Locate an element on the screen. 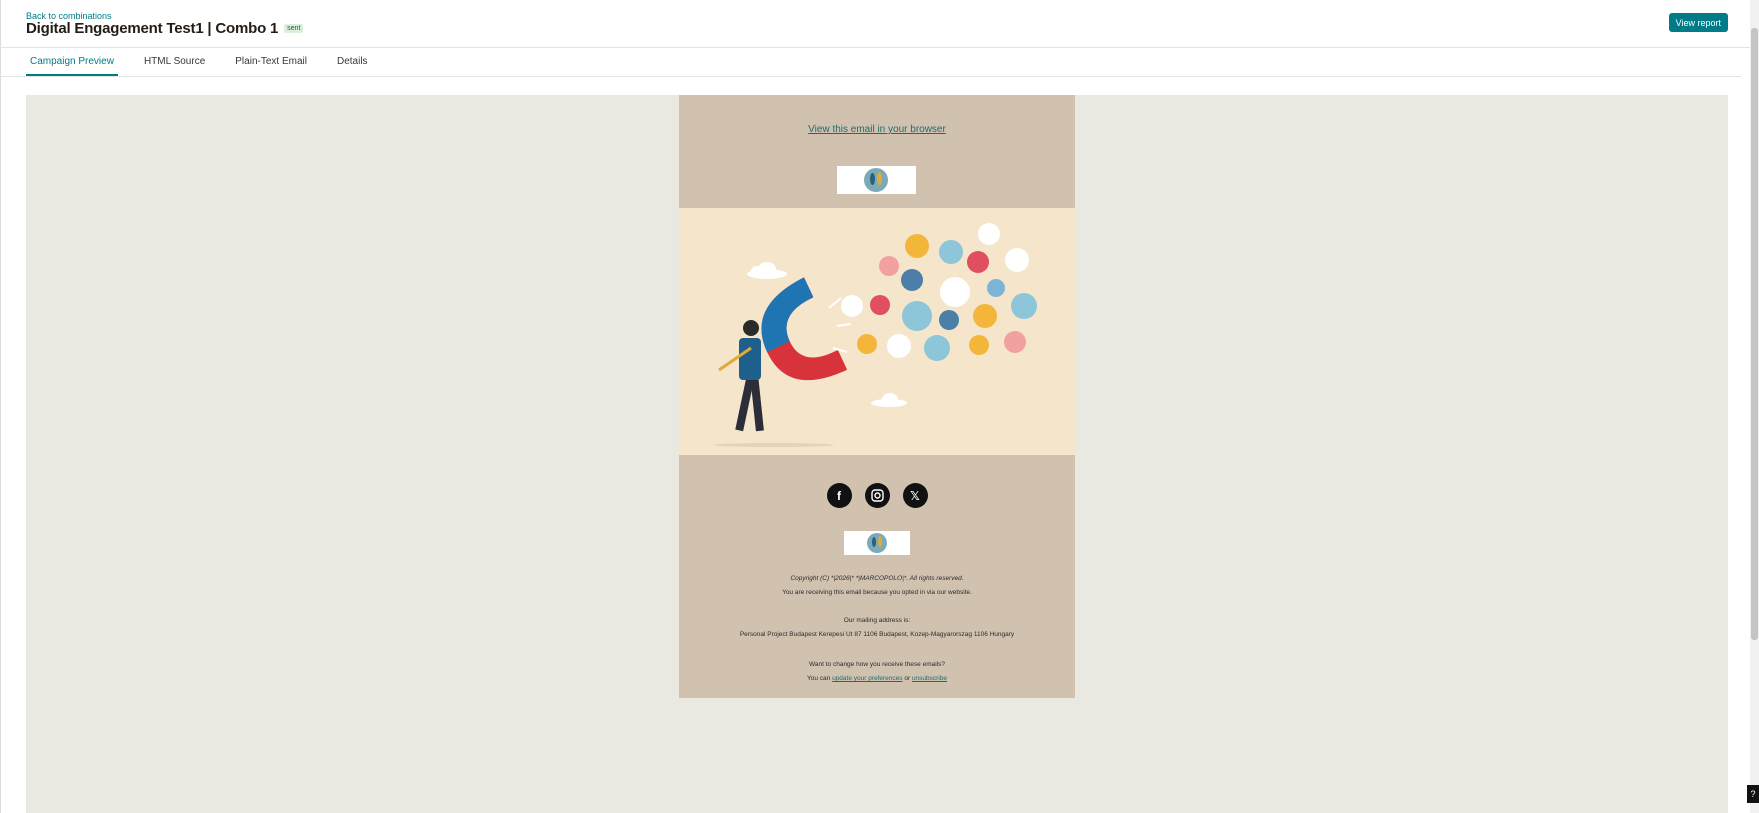 The width and height of the screenshot is (1759, 813). unsubscribe-link: unsubscribe is located at coordinates (929, 678).